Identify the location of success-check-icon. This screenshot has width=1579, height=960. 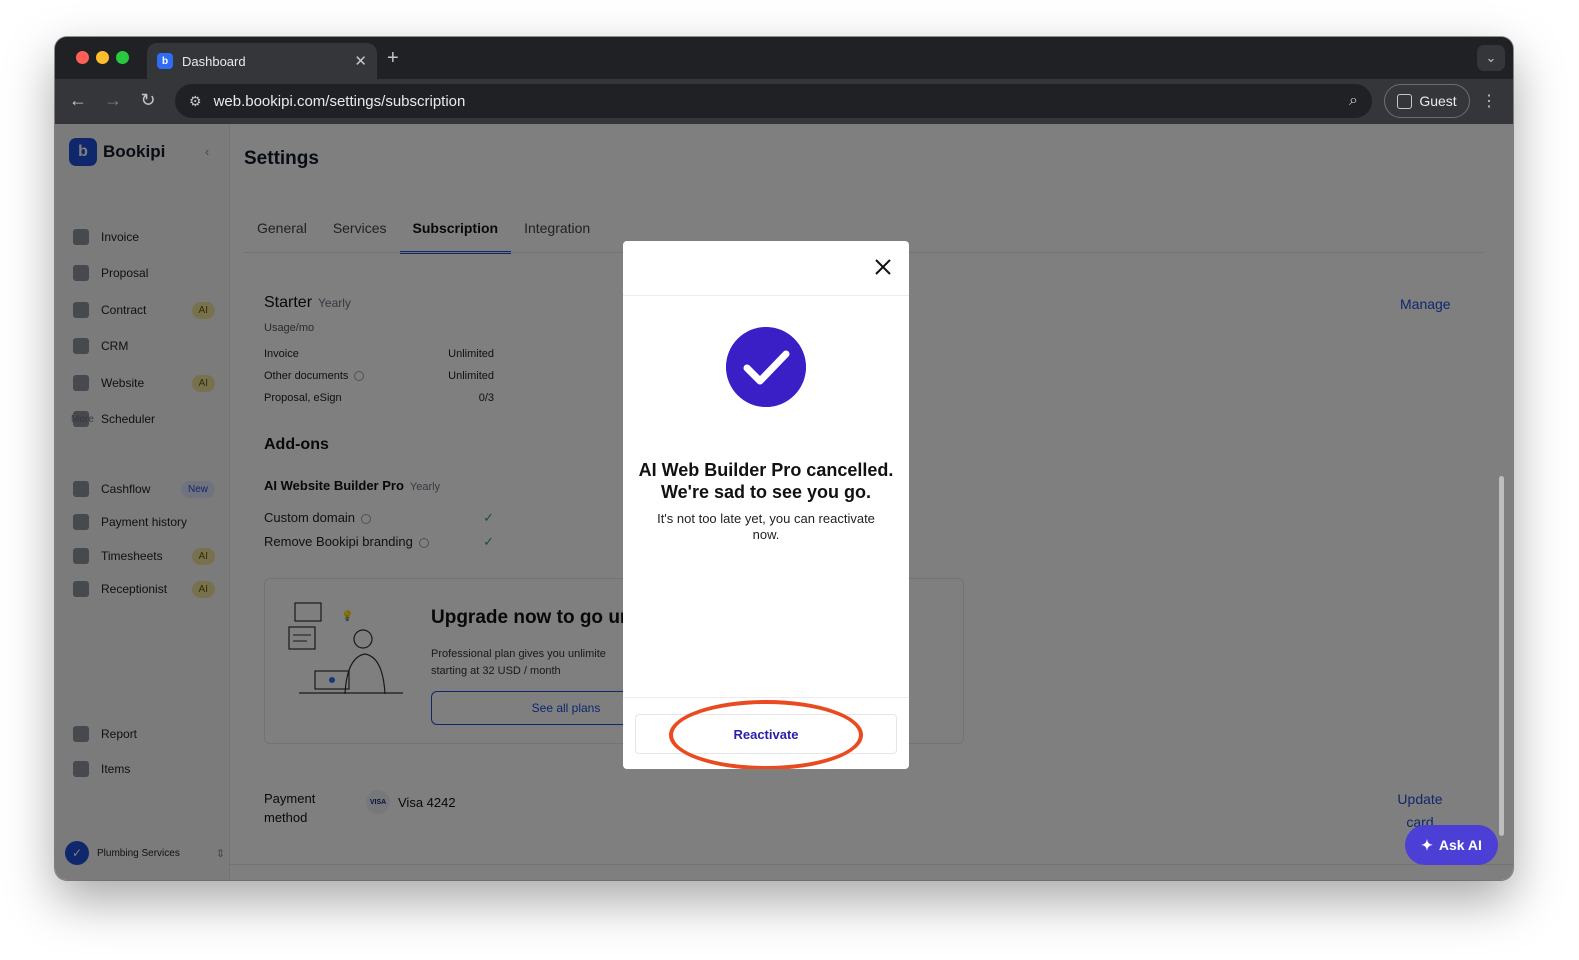
(766, 367).